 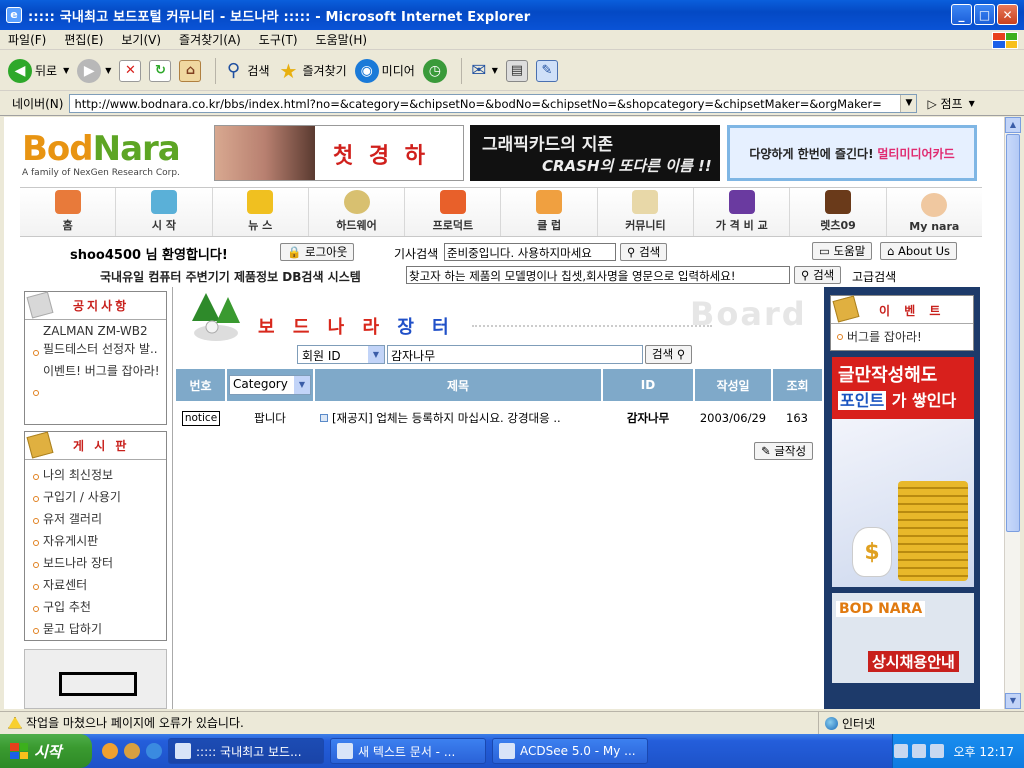 I want to click on scroll-up-icon: ▲, so click(x=1013, y=125).